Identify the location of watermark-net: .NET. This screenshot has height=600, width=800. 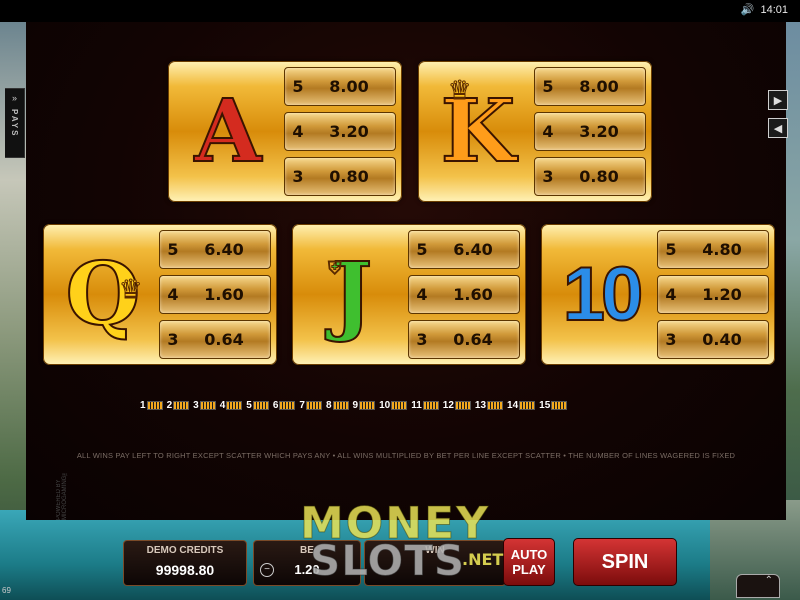
(483, 559).